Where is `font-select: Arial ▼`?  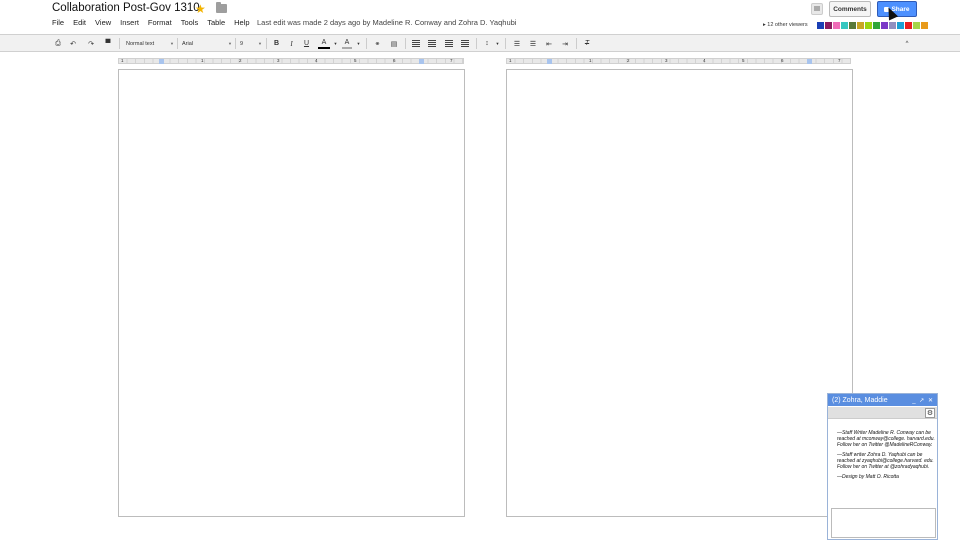
font-select: Arial ▼ is located at coordinates (207, 43).